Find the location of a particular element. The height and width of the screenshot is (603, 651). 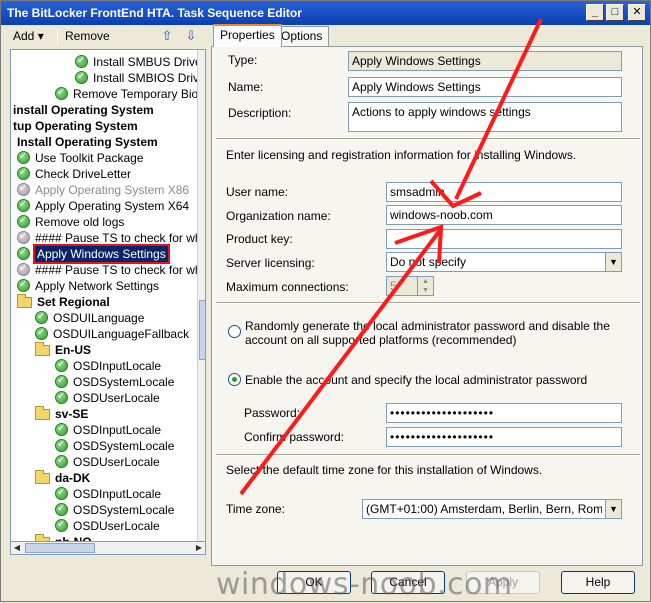

confirm-password-label: Confirm password: is located at coordinates (294, 437).